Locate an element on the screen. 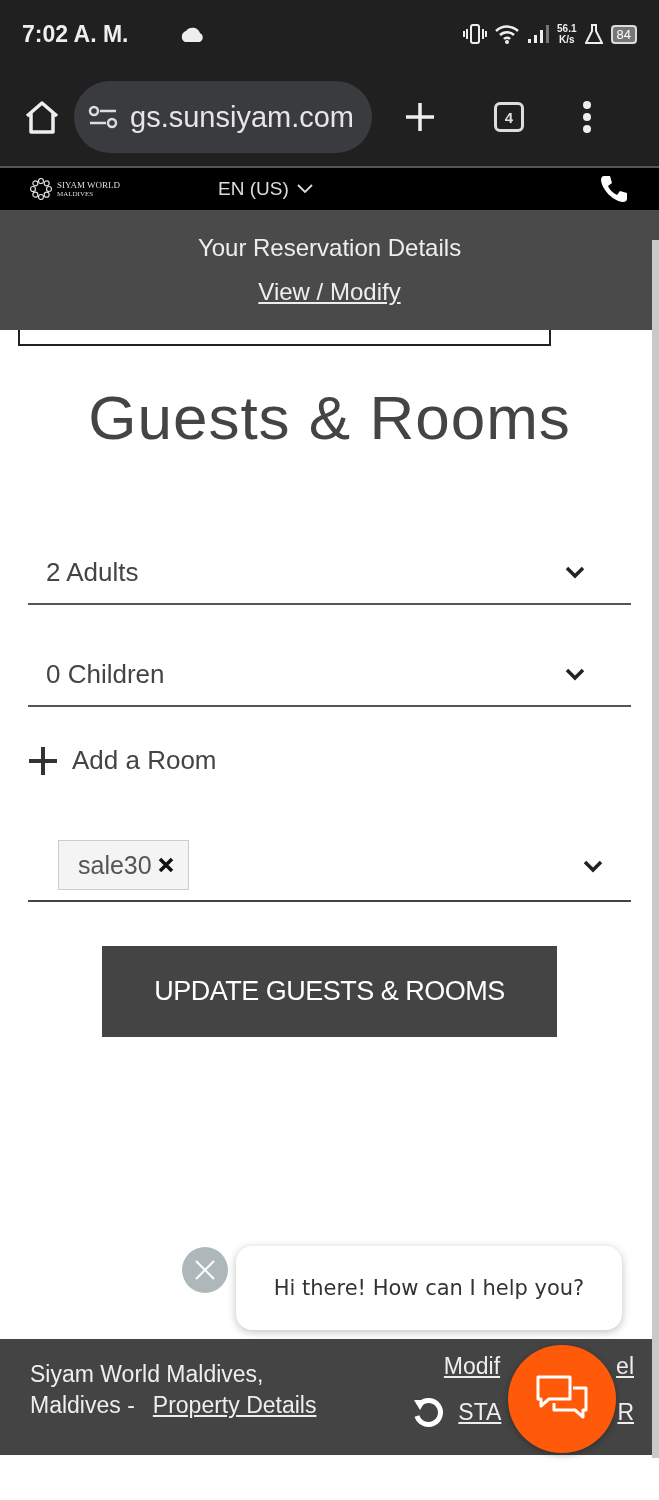  footer-text: Siyam World Maldives, is located at coordinates (147, 1374).